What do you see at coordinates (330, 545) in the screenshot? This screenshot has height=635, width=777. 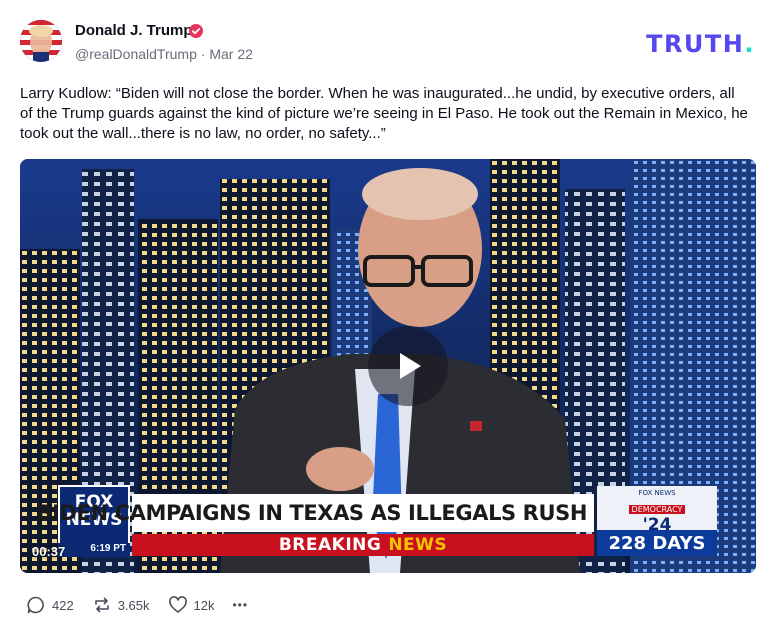 I see `breaking-label: BREAKING` at bounding box center [330, 545].